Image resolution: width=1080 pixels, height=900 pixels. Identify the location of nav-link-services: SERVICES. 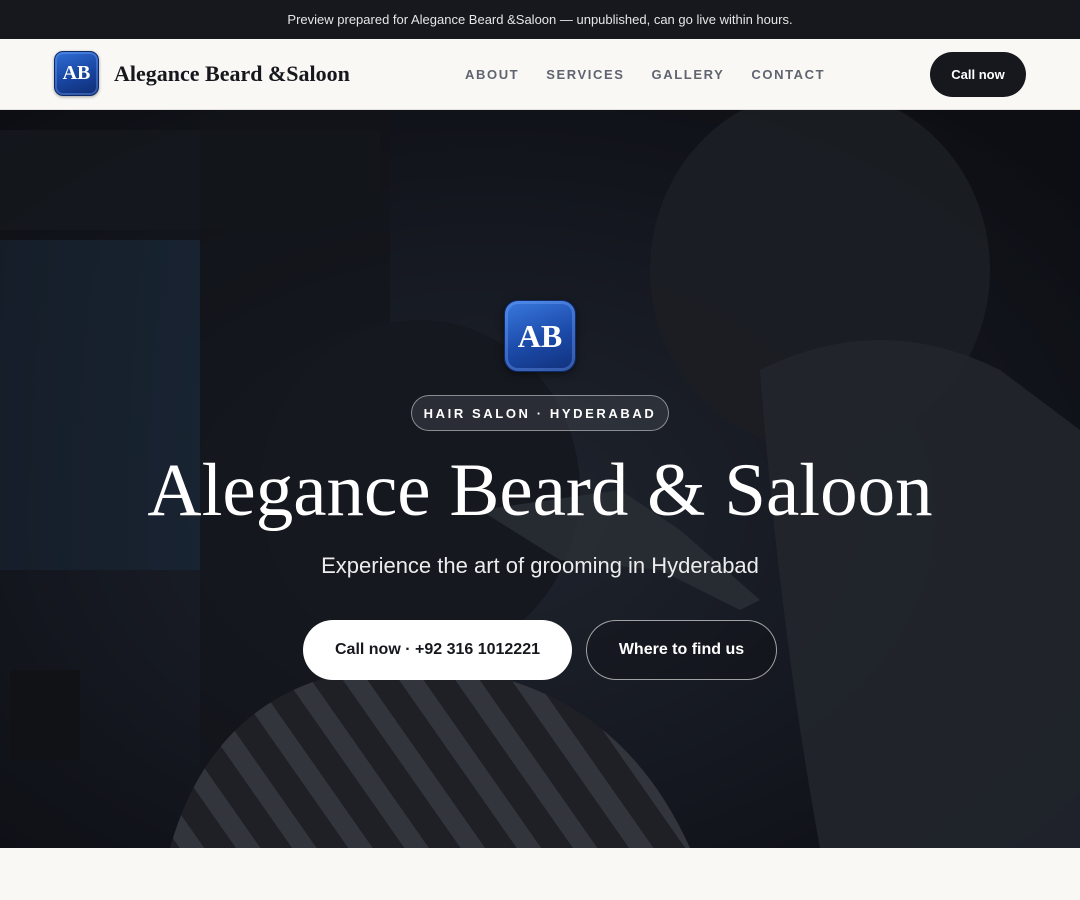
(585, 74).